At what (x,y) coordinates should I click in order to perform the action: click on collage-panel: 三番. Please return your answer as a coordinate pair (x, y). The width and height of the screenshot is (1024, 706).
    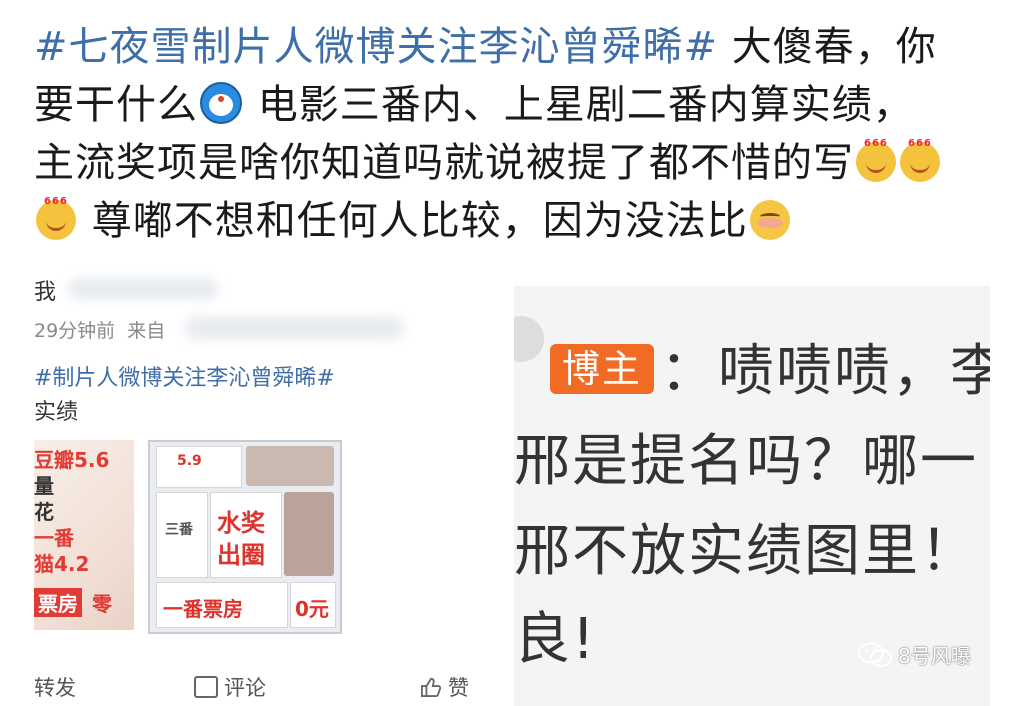
    Looking at the image, I should click on (182, 535).